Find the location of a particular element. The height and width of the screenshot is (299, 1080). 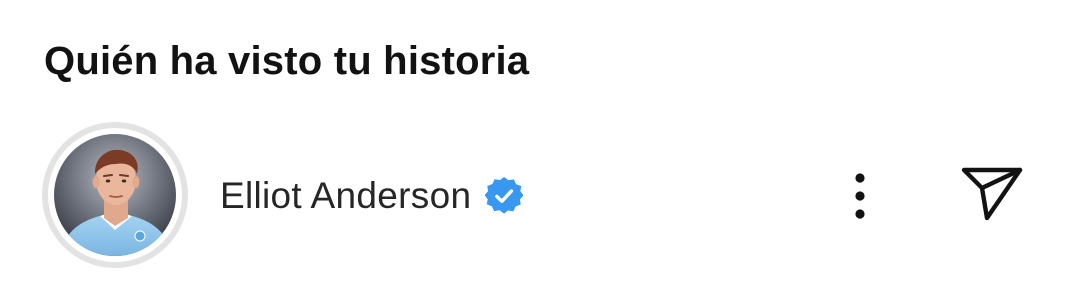

more-options-button is located at coordinates (860, 196).